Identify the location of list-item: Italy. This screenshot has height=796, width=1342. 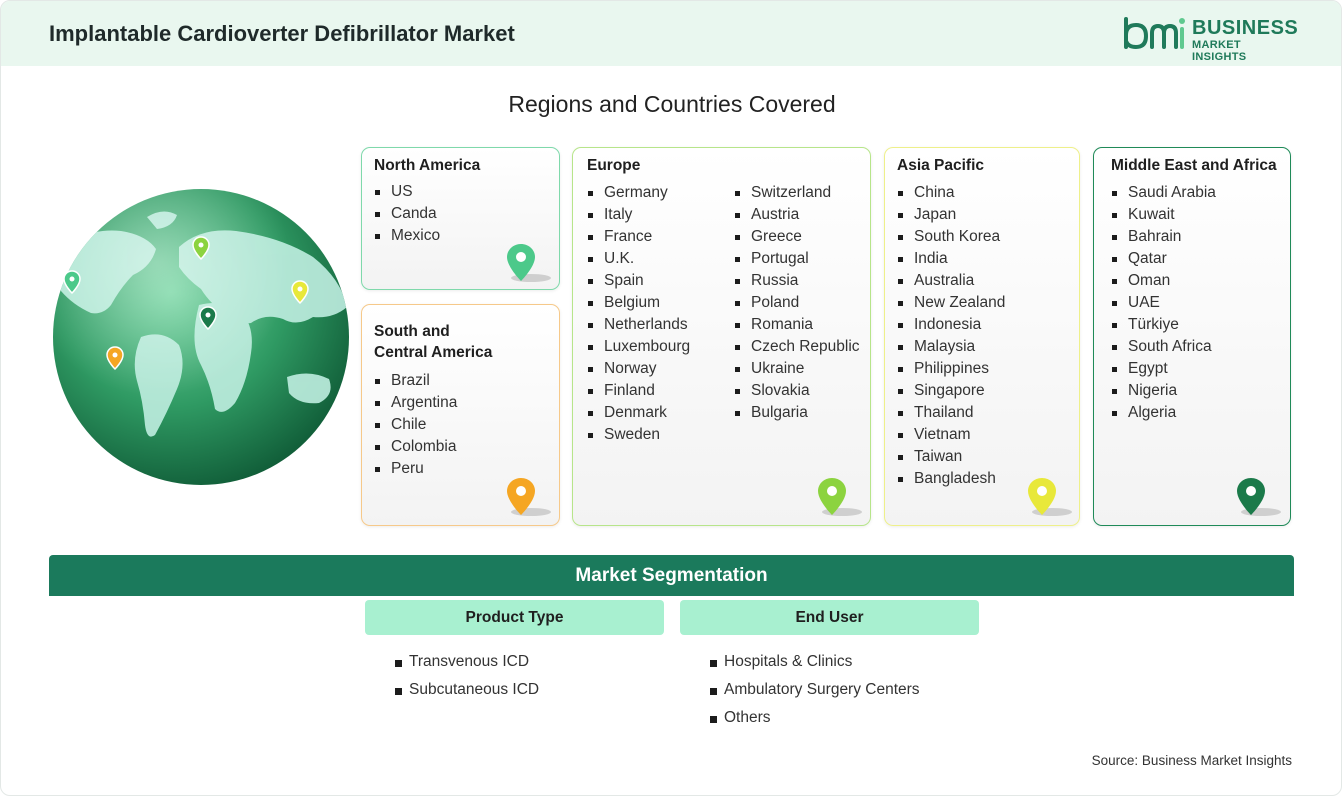
(638, 215).